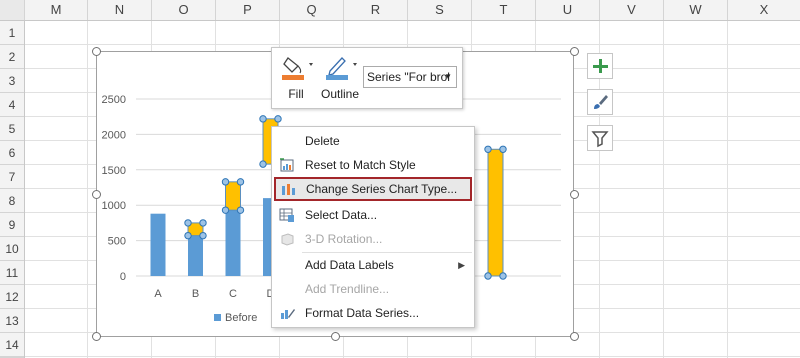  Describe the element at coordinates (504, 10) in the screenshot. I see `column-header: T` at that location.